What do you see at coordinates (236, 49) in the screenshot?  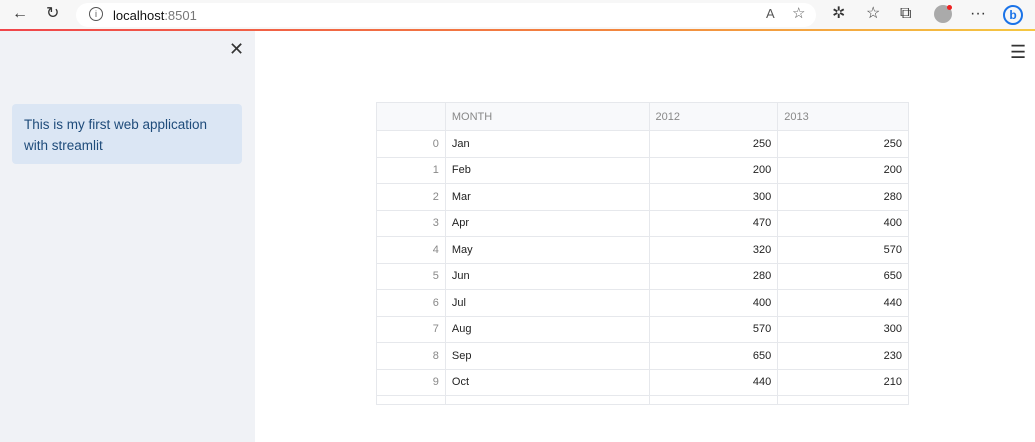 I see `close-sidebar-icon: ✕` at bounding box center [236, 49].